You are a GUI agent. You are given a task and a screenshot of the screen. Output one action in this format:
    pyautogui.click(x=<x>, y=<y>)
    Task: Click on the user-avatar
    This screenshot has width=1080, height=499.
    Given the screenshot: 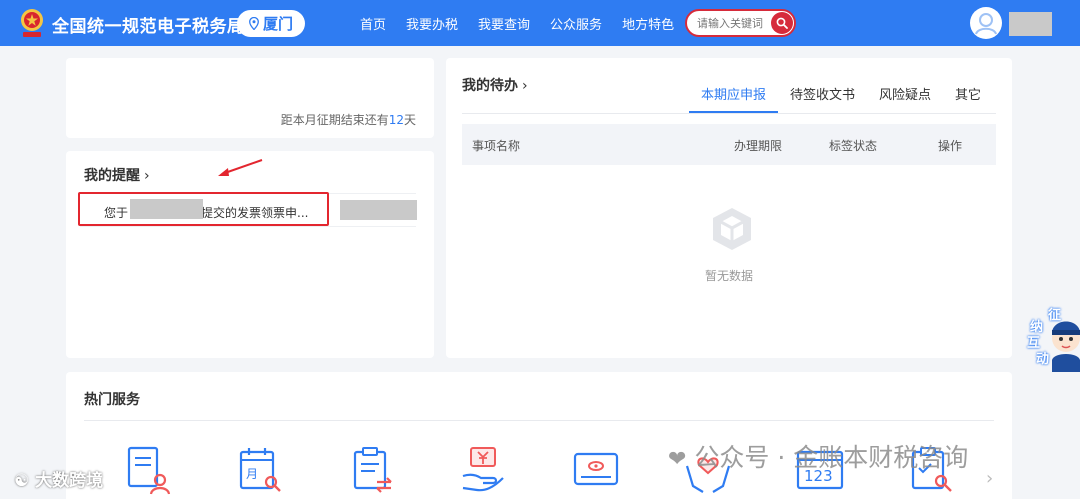 What is the action you would take?
    pyautogui.click(x=986, y=23)
    